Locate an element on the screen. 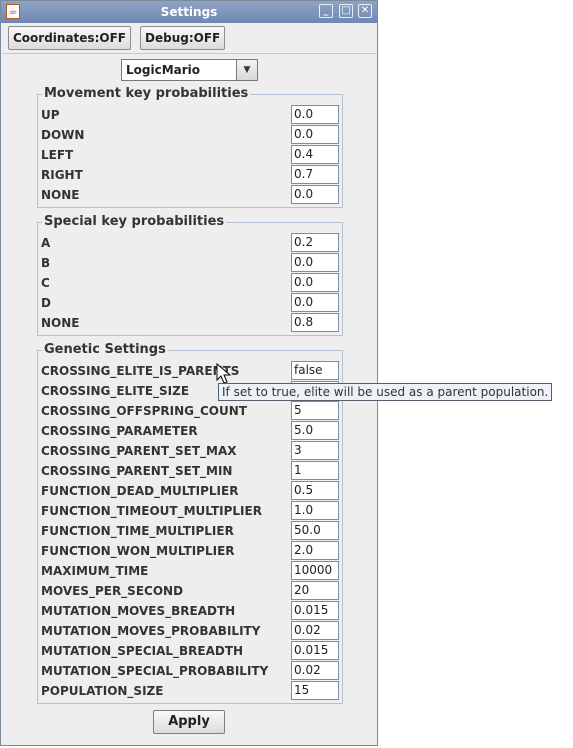 Image resolution: width=573 pixels, height=748 pixels. setting-row: FUNCTION_WON_MULTIPLIER 2.0 is located at coordinates (190, 551).